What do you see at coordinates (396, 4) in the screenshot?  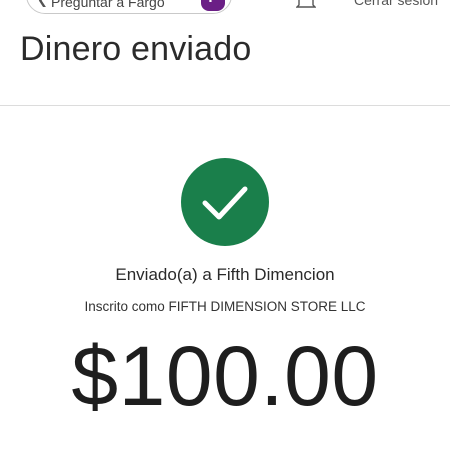 I see `sign-off-link: Cerrar sesión` at bounding box center [396, 4].